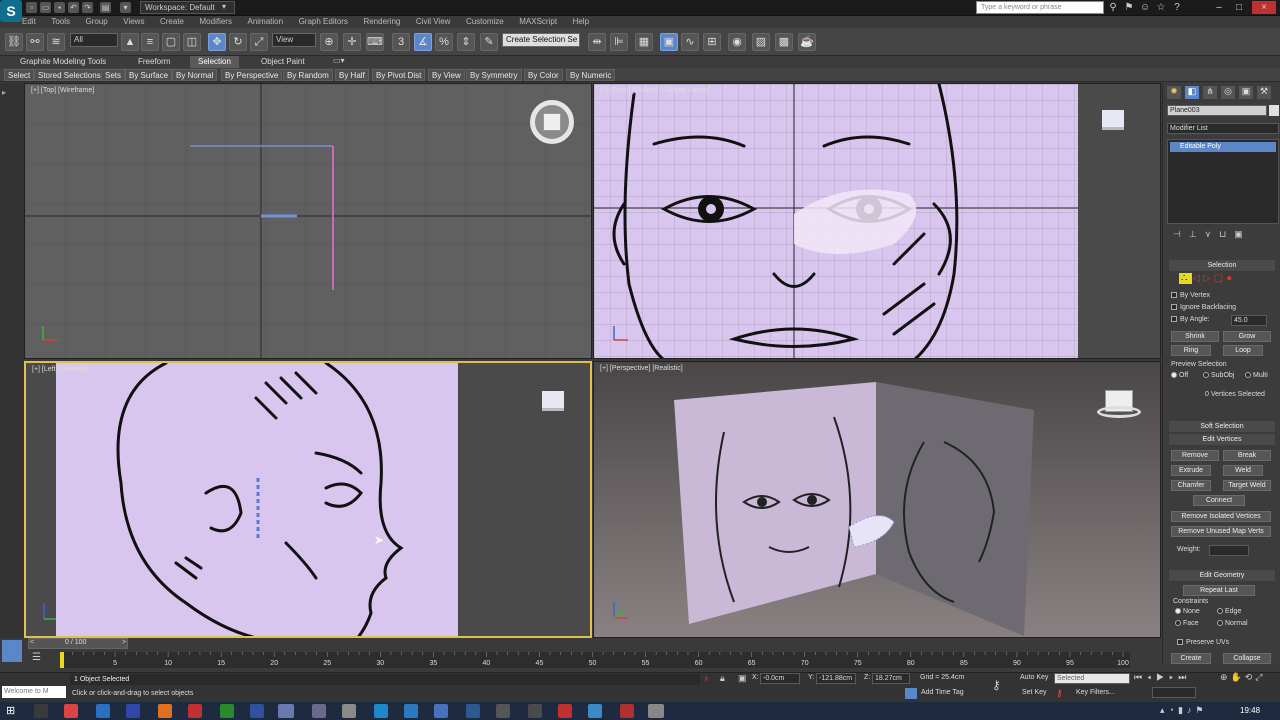 This screenshot has width=1280, height=720. What do you see at coordinates (1247, 658) in the screenshot?
I see `collapse-button: Collapse` at bounding box center [1247, 658].